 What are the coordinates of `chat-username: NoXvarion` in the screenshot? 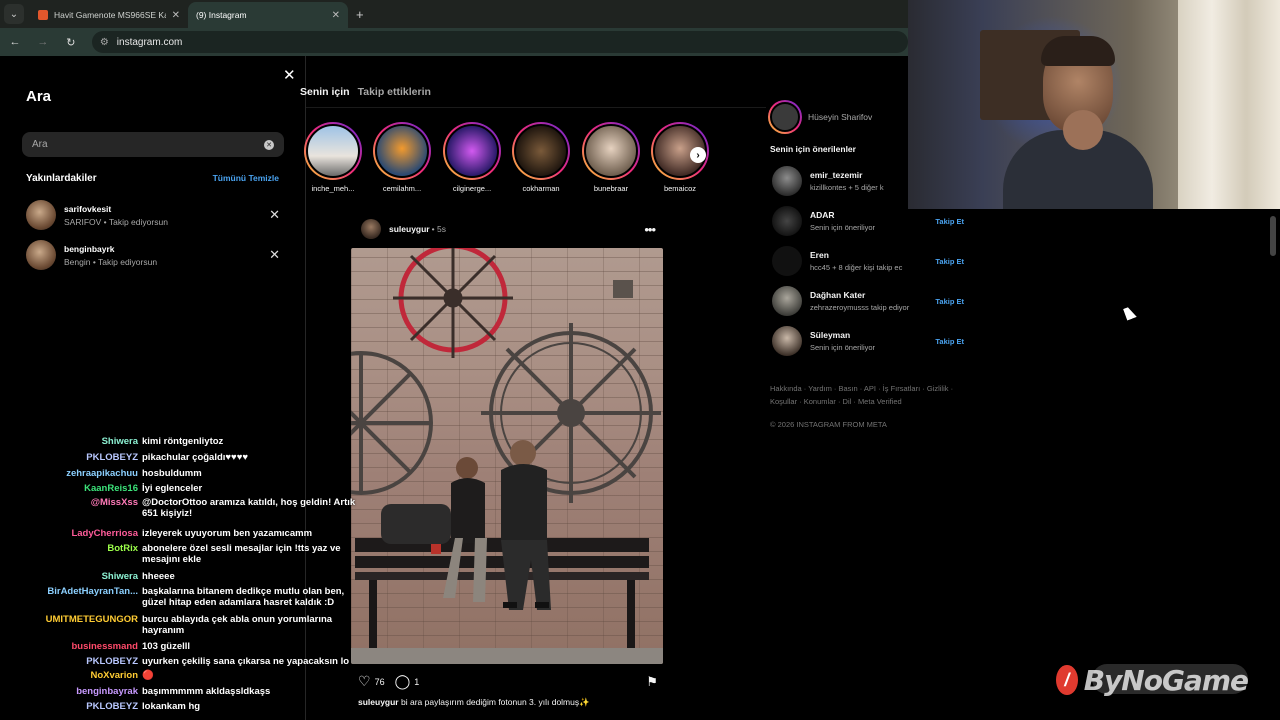 It's located at (114, 675).